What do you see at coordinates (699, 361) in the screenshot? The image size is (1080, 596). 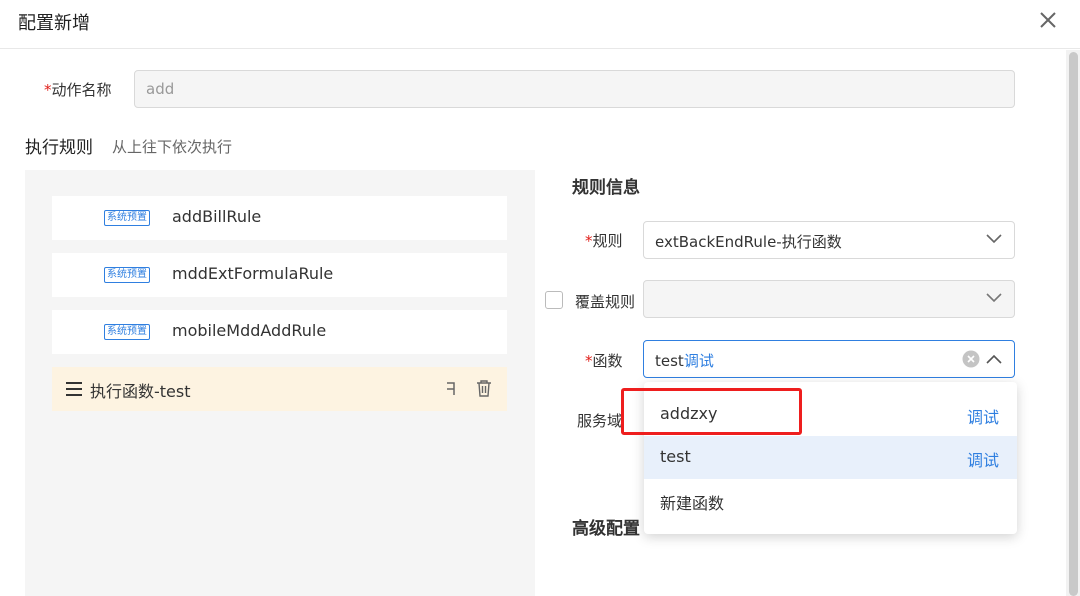 I see `debug-link: 调试` at bounding box center [699, 361].